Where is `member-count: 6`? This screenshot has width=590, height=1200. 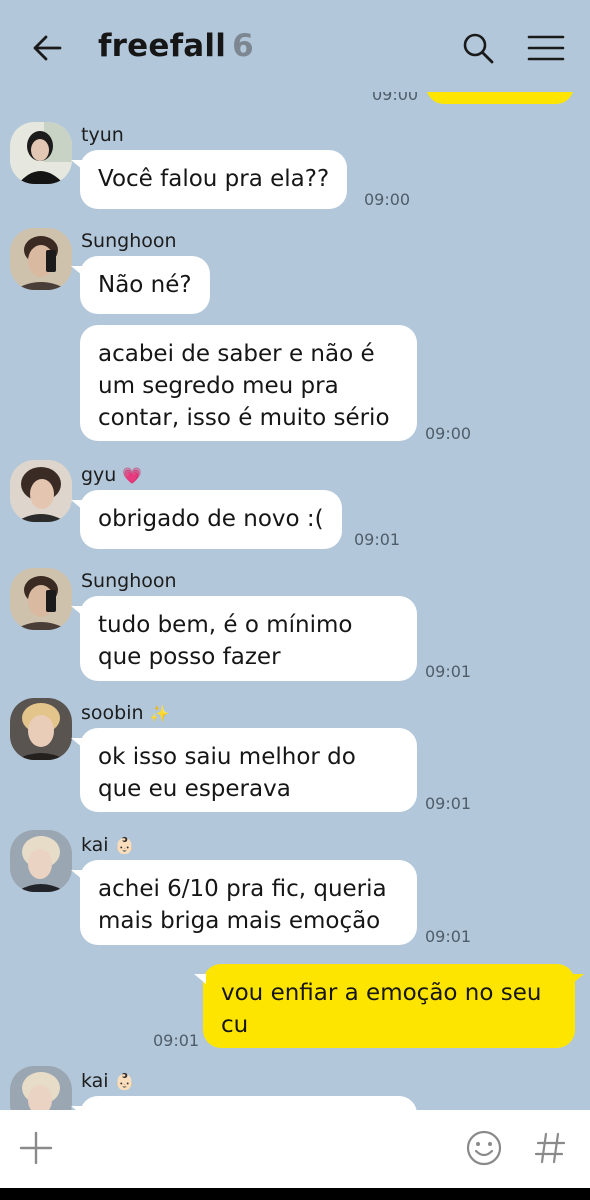 member-count: 6 is located at coordinates (243, 46).